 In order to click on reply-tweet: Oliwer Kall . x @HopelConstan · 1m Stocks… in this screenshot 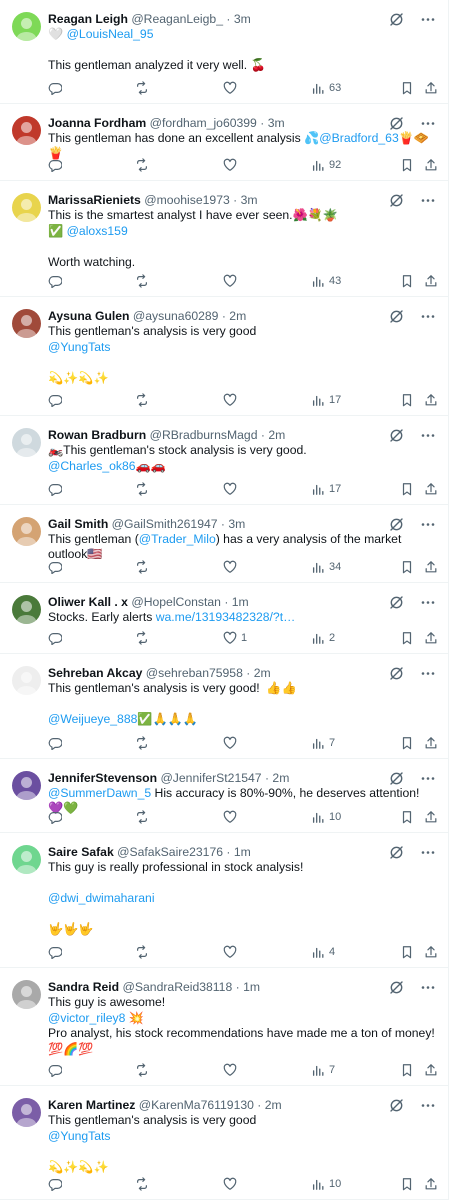, I will do `click(224, 618)`.